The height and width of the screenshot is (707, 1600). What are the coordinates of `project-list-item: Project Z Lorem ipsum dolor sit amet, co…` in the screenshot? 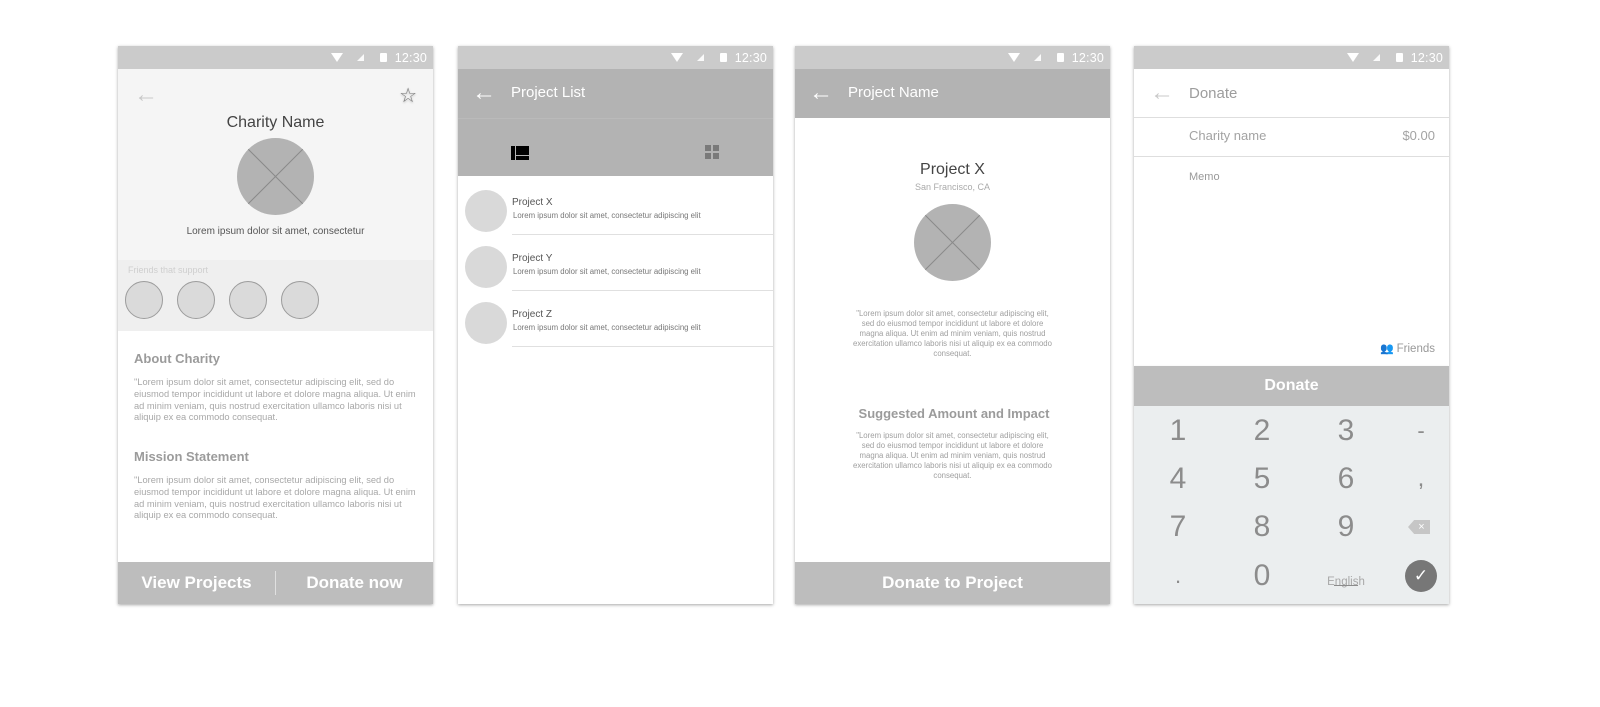 It's located at (615, 318).